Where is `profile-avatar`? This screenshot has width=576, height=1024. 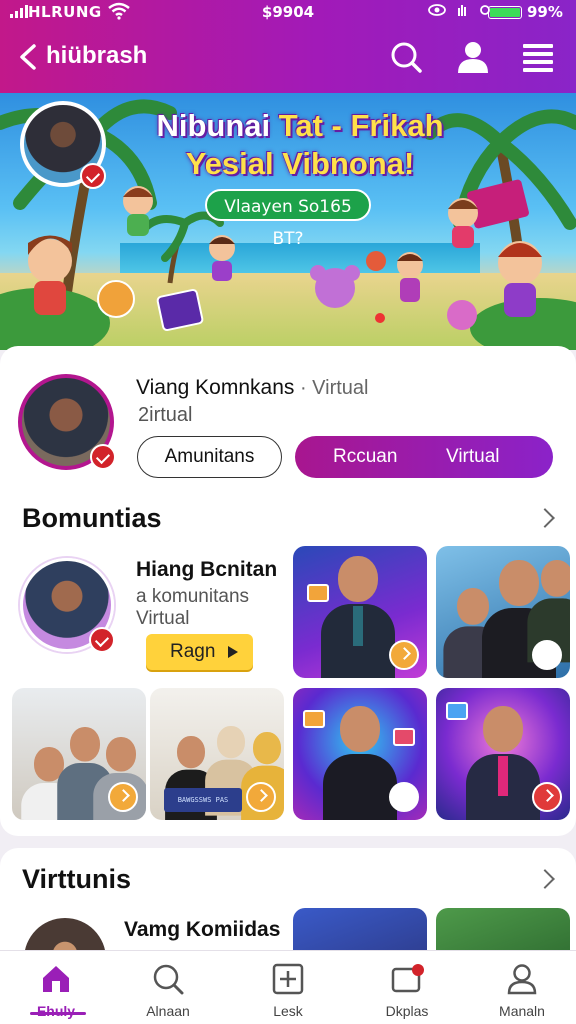
profile-avatar is located at coordinates (67, 422).